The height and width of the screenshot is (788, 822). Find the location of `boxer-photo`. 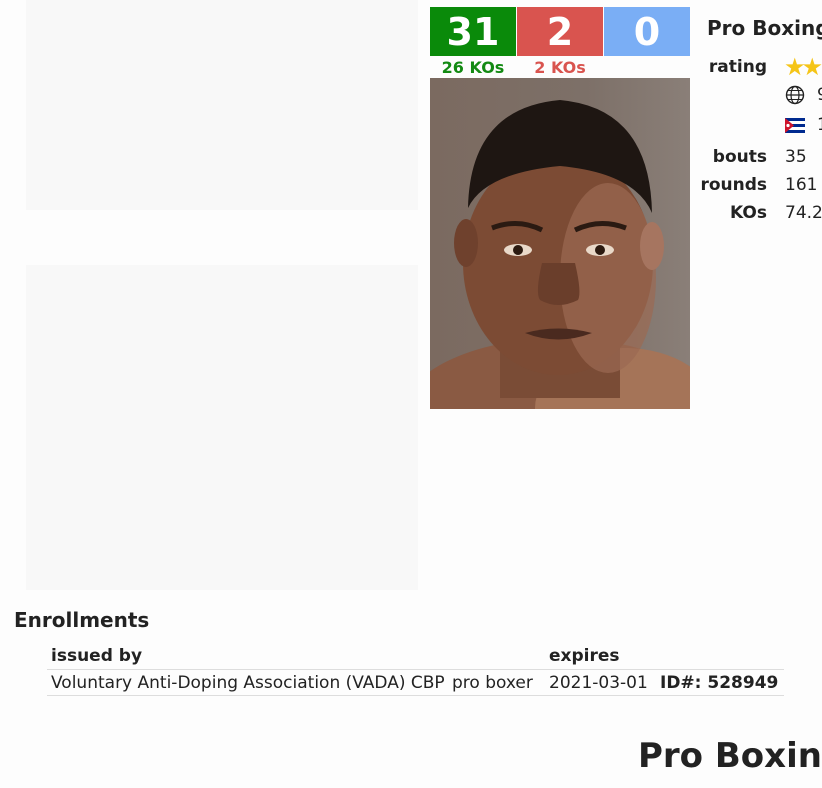

boxer-photo is located at coordinates (560, 243).